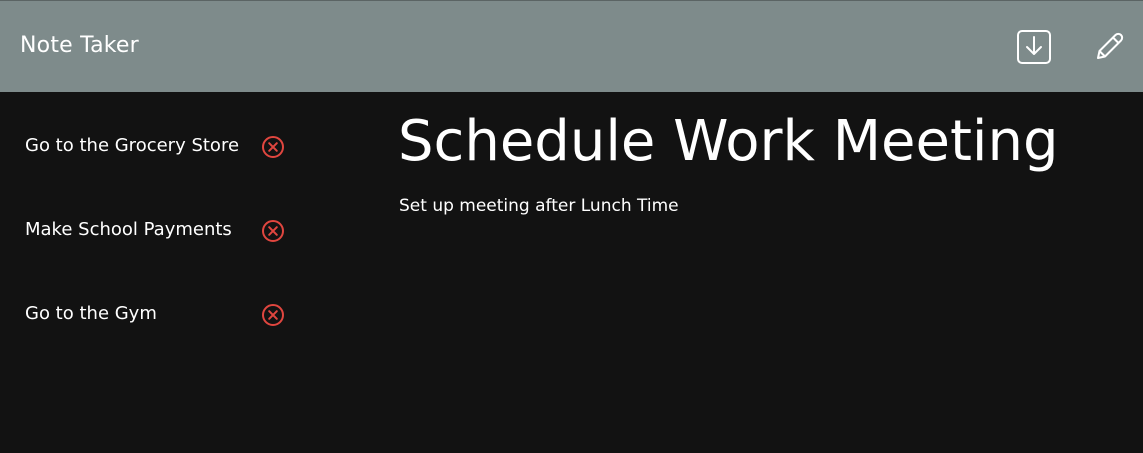 The image size is (1143, 453). I want to click on list-item: Go to the Gym, so click(182, 313).